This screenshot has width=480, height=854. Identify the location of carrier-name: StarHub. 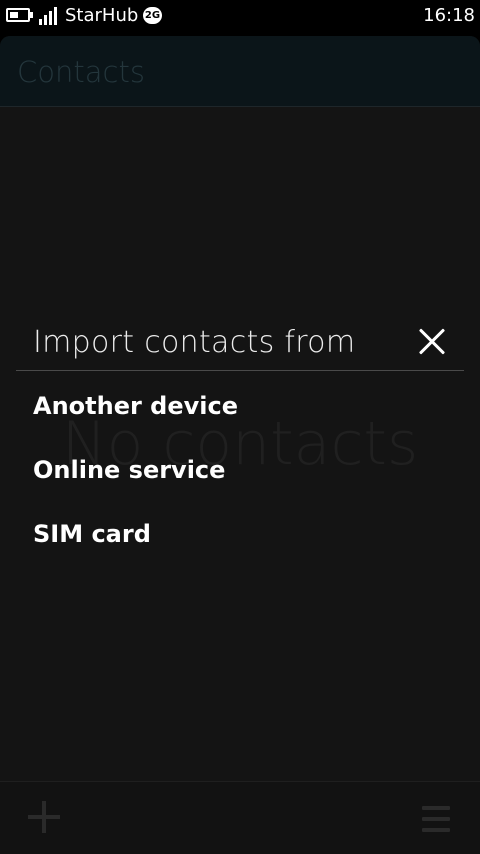
(102, 15).